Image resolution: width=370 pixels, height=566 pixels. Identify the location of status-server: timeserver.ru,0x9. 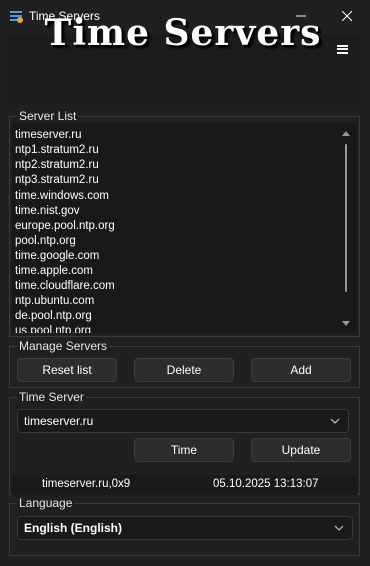
(86, 484).